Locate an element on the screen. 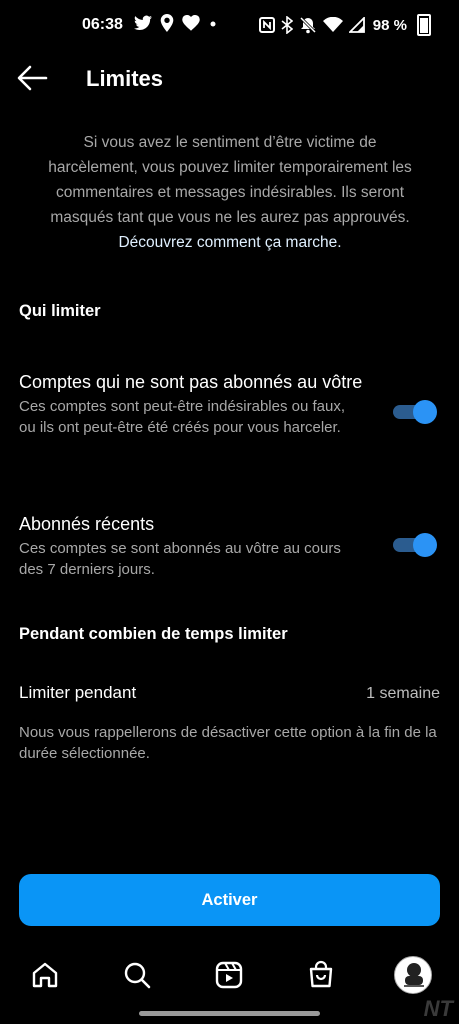 This screenshot has width=459, height=1024. wifi-icon is located at coordinates (332, 24).